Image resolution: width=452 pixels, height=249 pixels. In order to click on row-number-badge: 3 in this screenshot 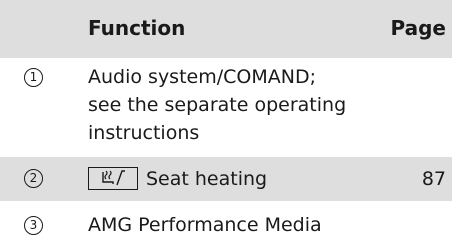, I will do `click(33, 225)`.